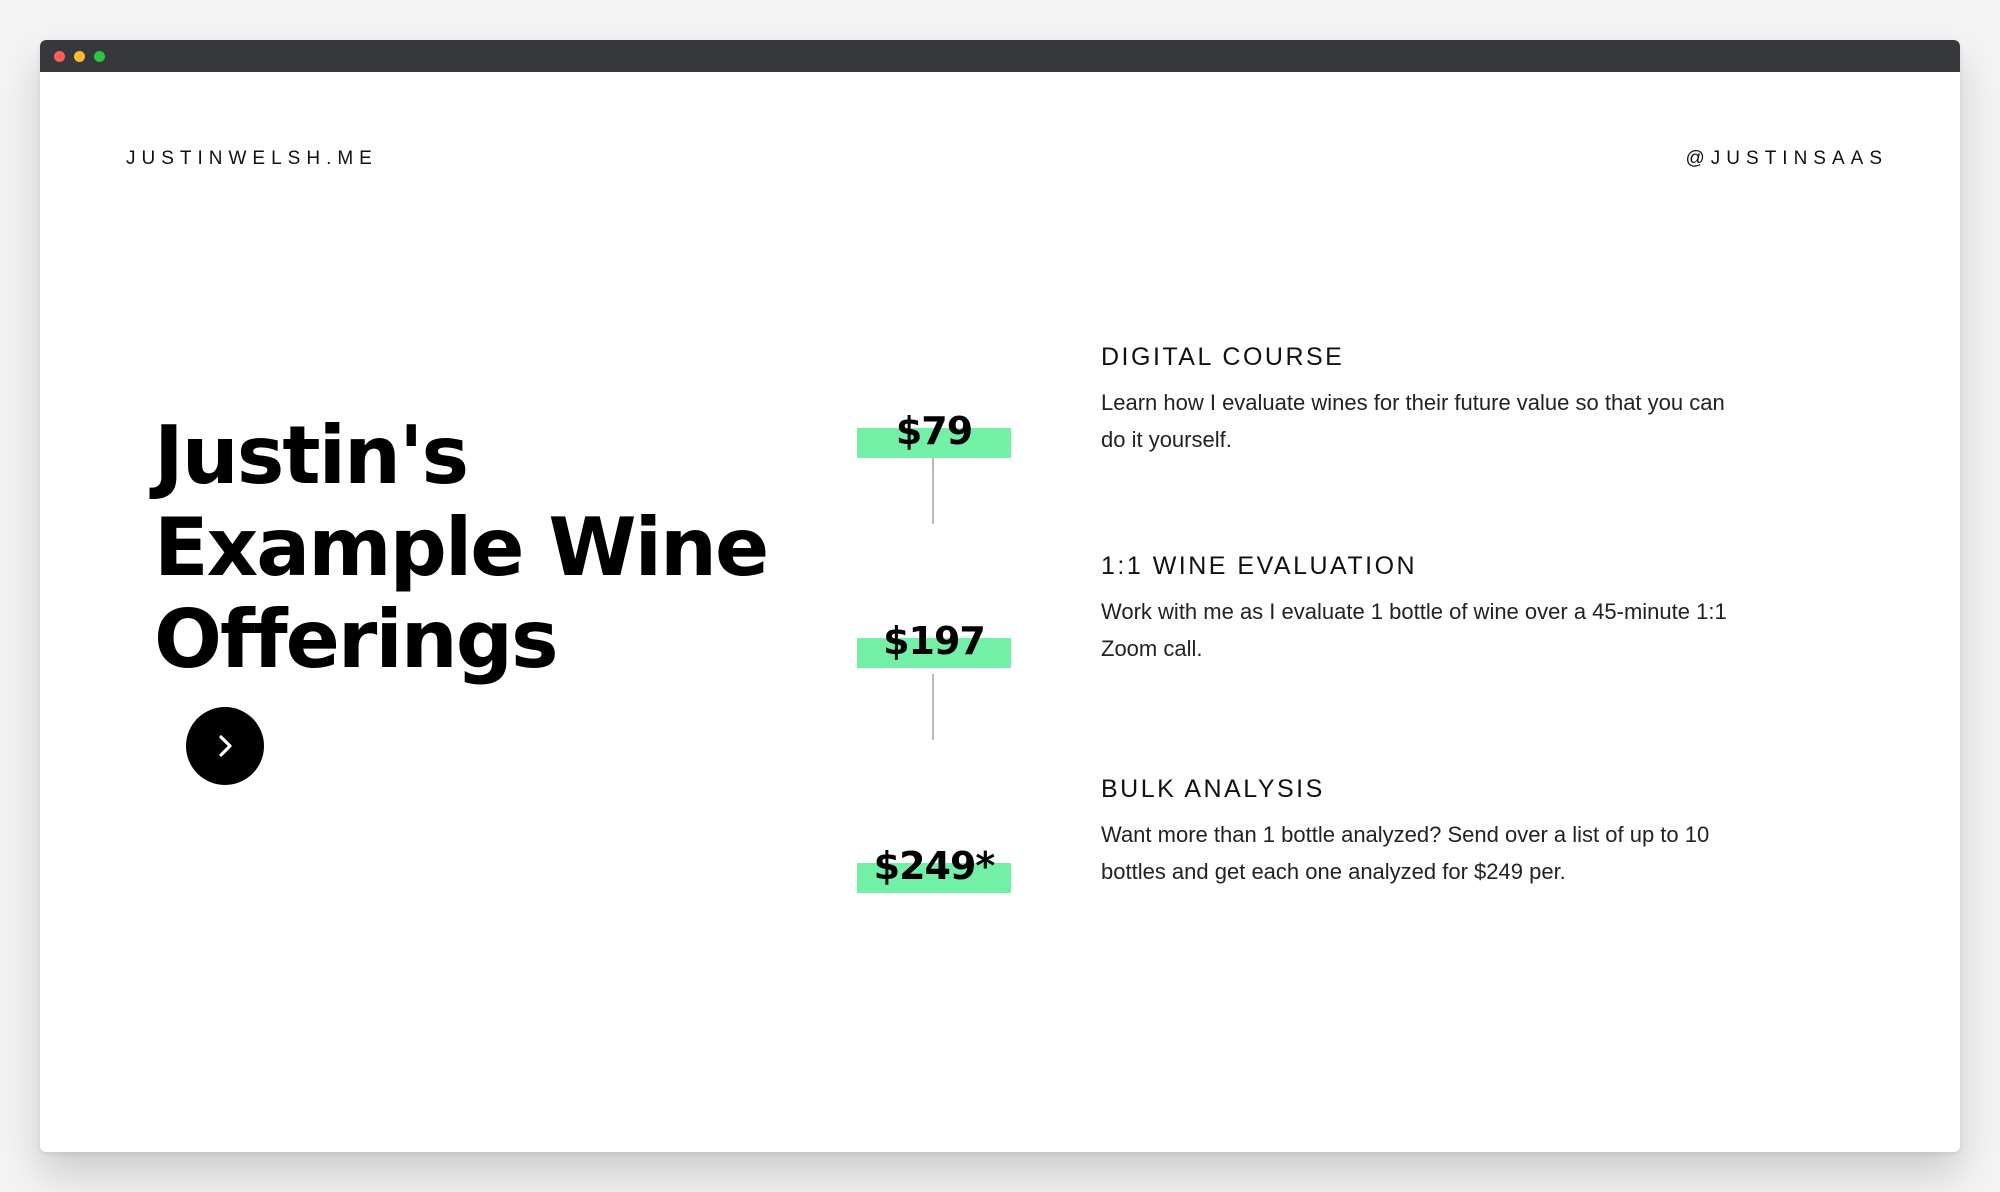 The width and height of the screenshot is (2000, 1192). What do you see at coordinates (252, 158) in the screenshot?
I see `site-name: JUSTINWELSH.ME` at bounding box center [252, 158].